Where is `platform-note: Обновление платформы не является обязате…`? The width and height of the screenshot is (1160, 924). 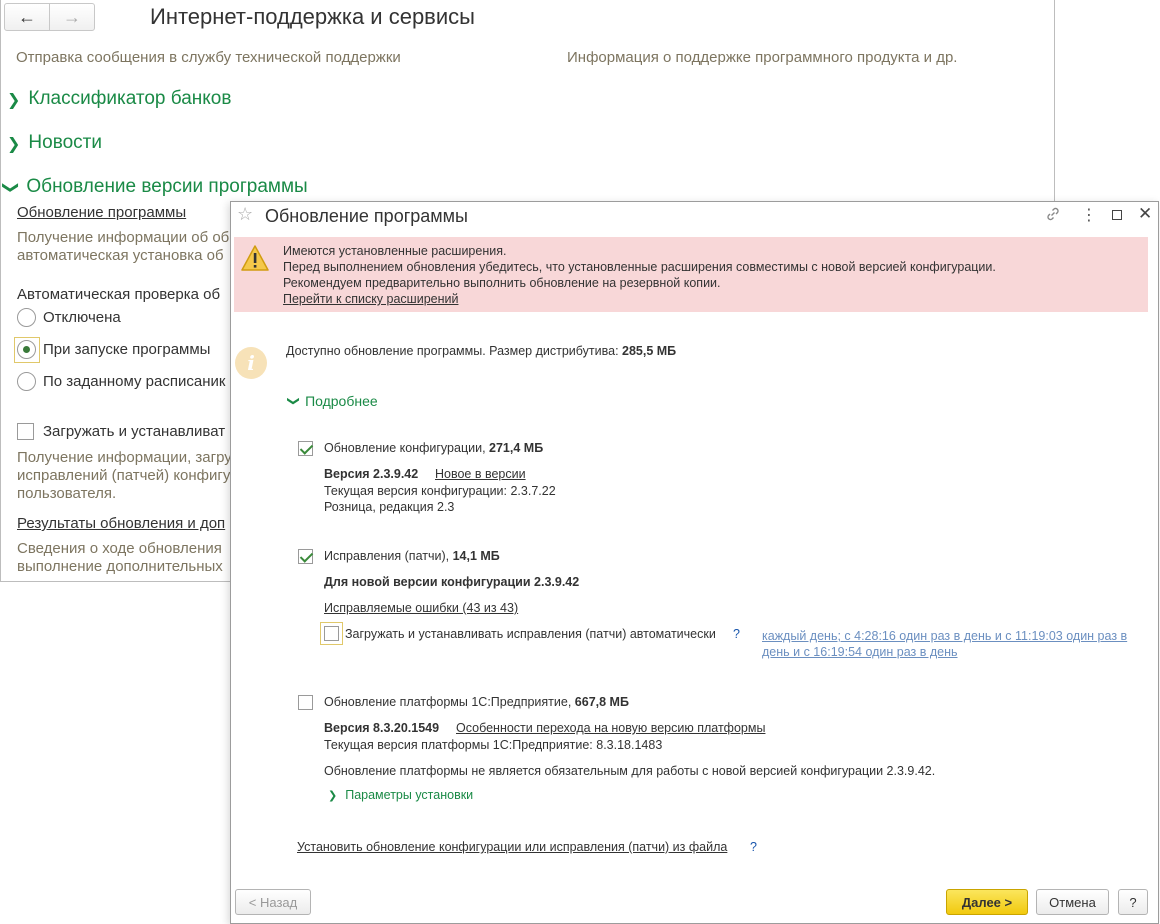
platform-note: Обновление платформы не является обязате… is located at coordinates (630, 771).